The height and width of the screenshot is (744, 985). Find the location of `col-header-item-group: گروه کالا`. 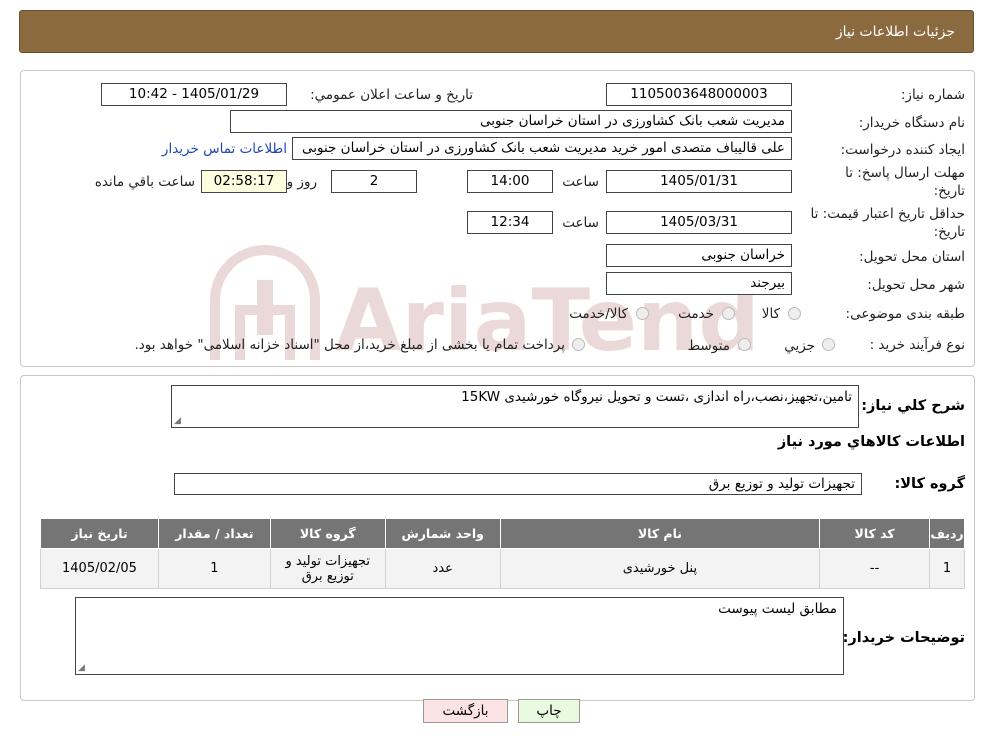

col-header-item-group: گروه کالا is located at coordinates (327, 533).